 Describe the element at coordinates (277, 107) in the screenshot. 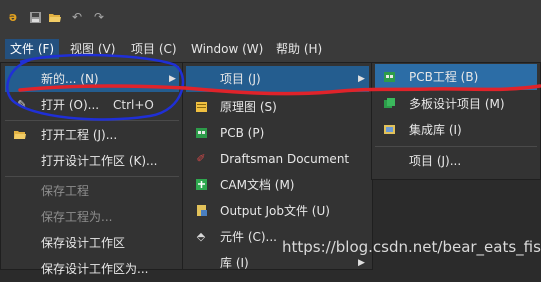

I see `new-item-schematic: 原理图 (S)` at that location.